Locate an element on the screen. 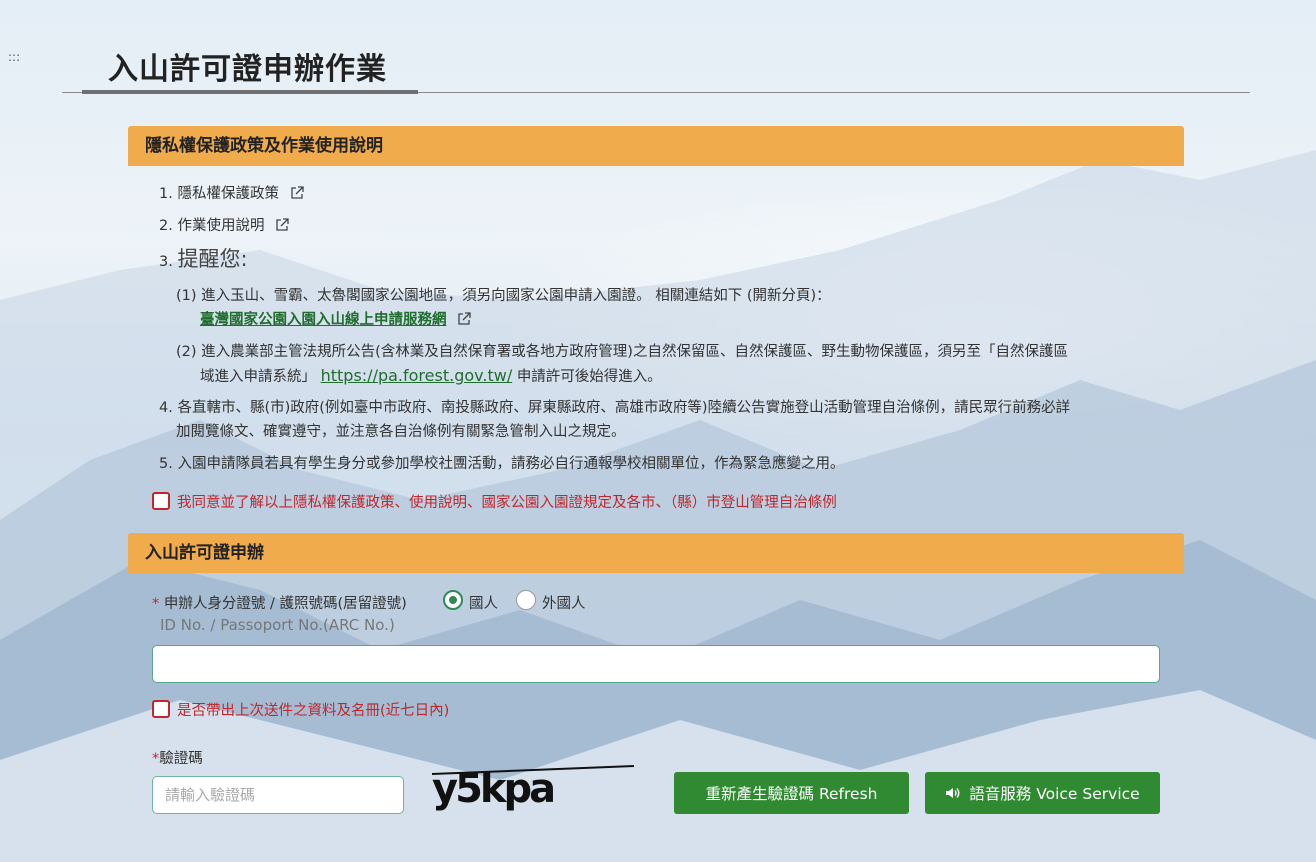  refresh-captcha-button: 重新產生驗證碼 Refresh is located at coordinates (791, 793).